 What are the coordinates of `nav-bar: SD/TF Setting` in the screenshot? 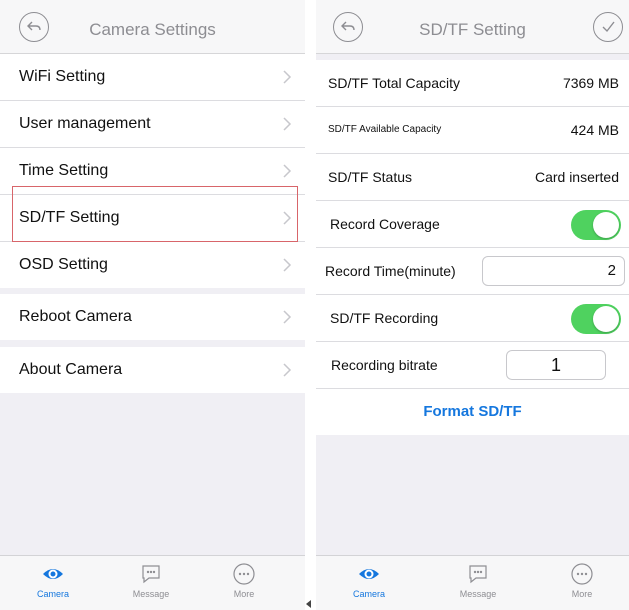 It's located at (472, 27).